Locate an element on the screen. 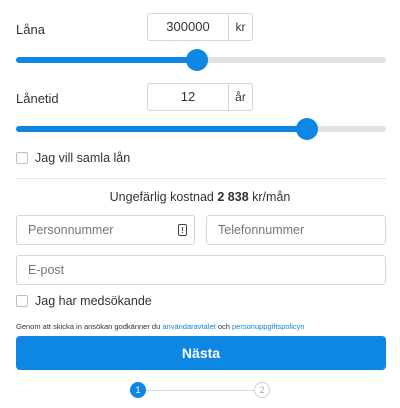  phone-field: Telefonnummer is located at coordinates (296, 230).